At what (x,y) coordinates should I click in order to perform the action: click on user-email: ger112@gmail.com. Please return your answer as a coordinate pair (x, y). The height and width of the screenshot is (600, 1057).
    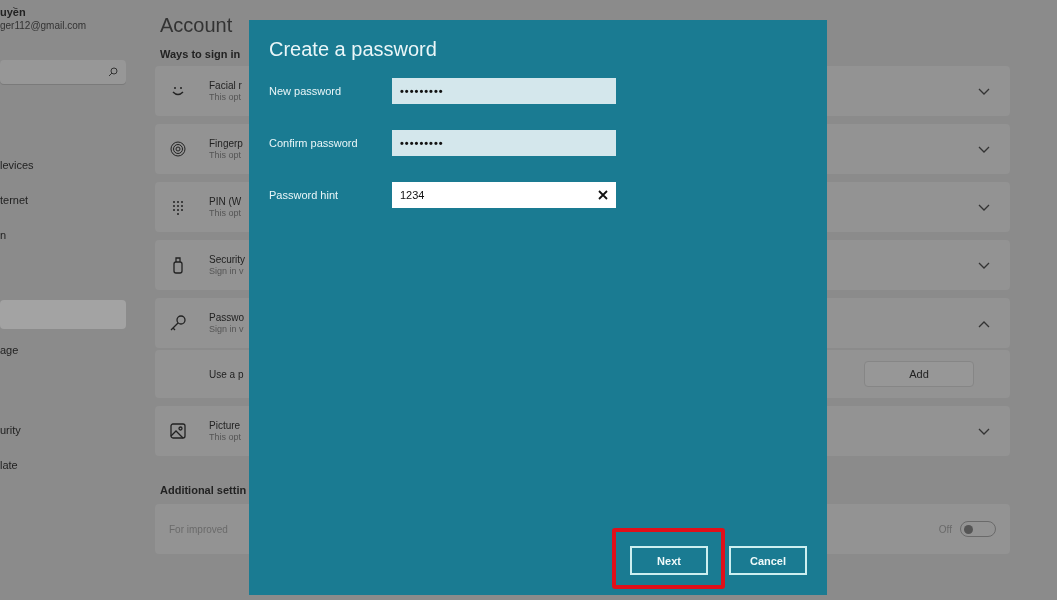
    Looking at the image, I should click on (44, 25).